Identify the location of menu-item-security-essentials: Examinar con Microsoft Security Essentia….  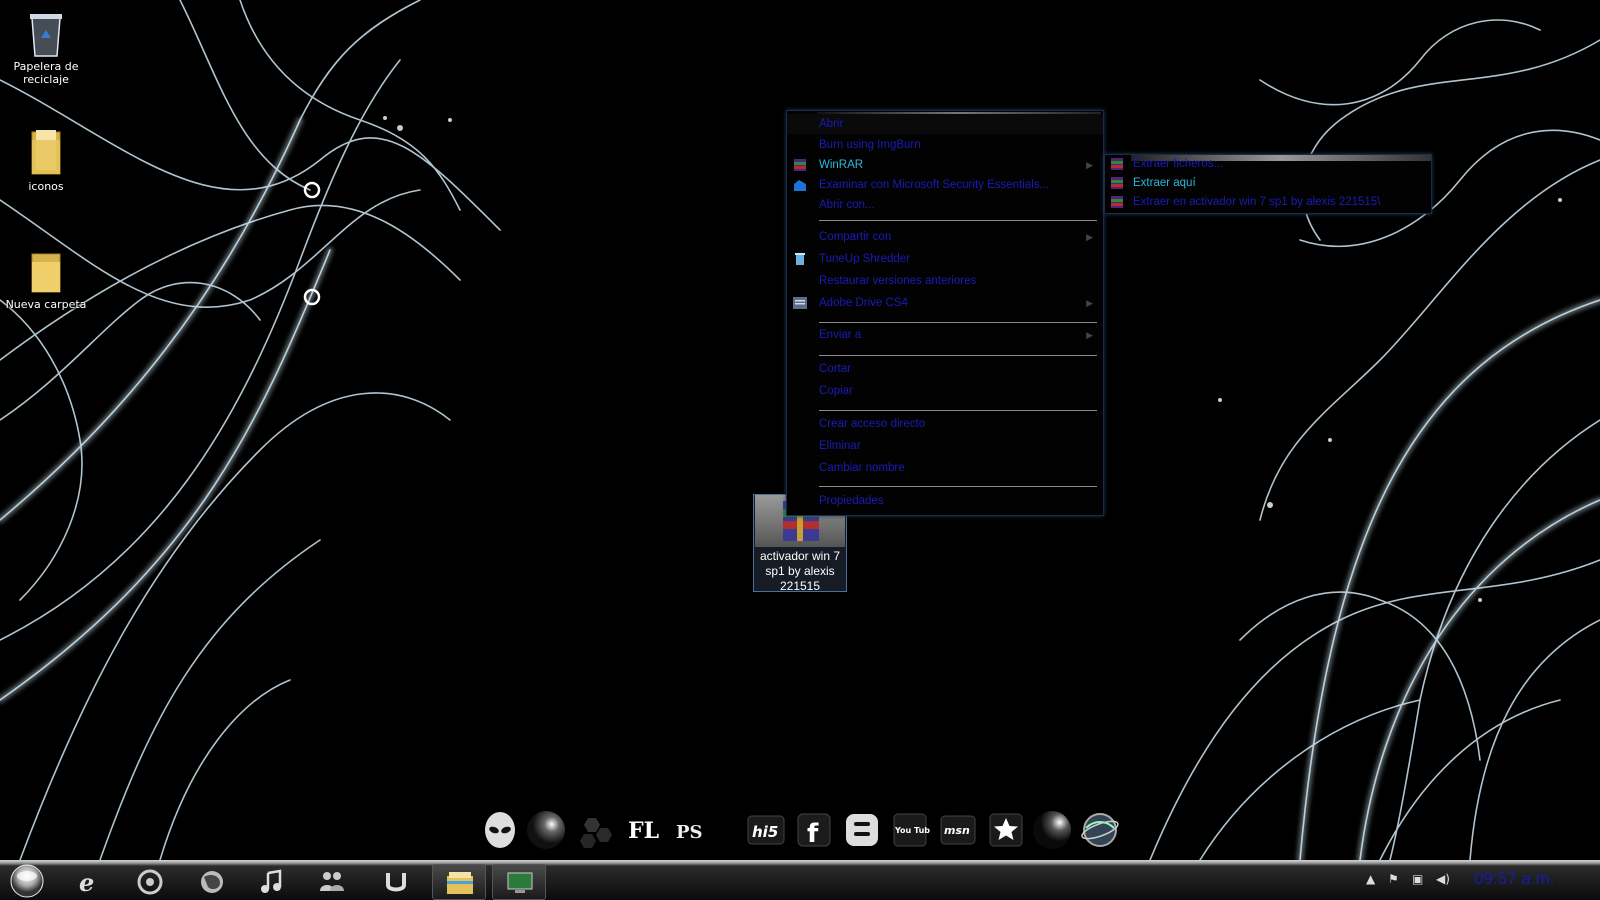
(945, 185).